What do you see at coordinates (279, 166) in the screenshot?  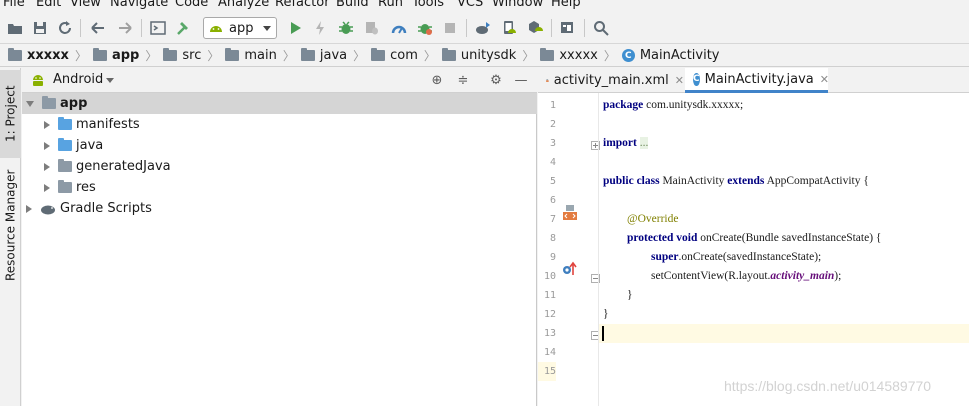 I see `tree-item-generatedjava: generatedJava` at bounding box center [279, 166].